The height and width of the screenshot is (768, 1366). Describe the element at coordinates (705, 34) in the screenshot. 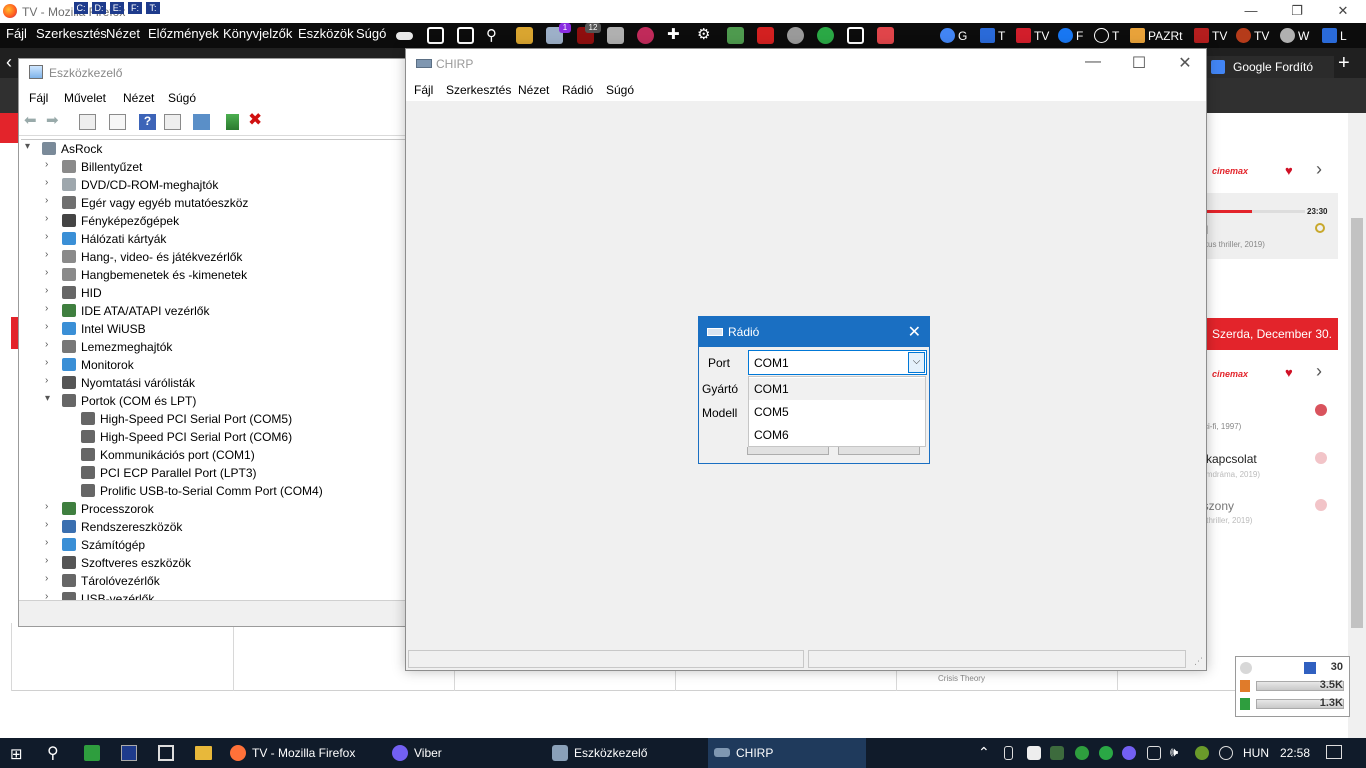

I see `gear-icon: ⚙` at that location.